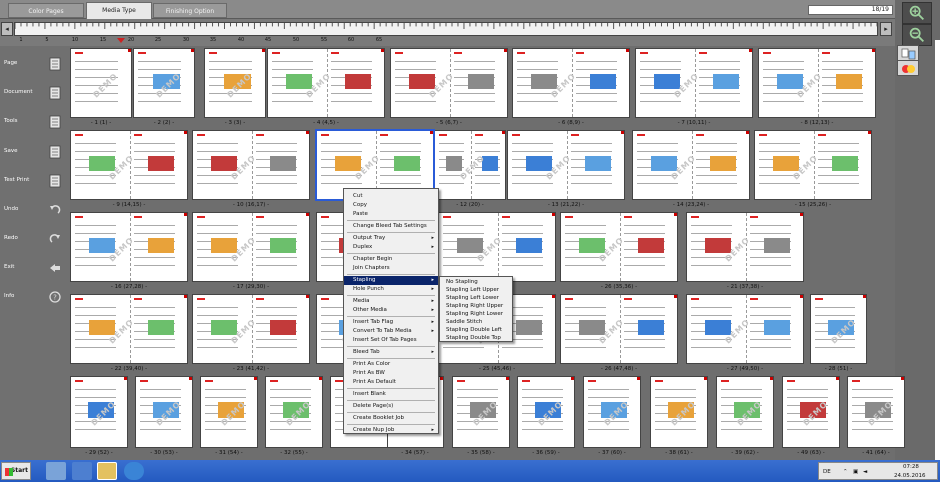 The height and width of the screenshot is (482, 940). Describe the element at coordinates (56, 471) in the screenshot. I see `network-icon` at that location.